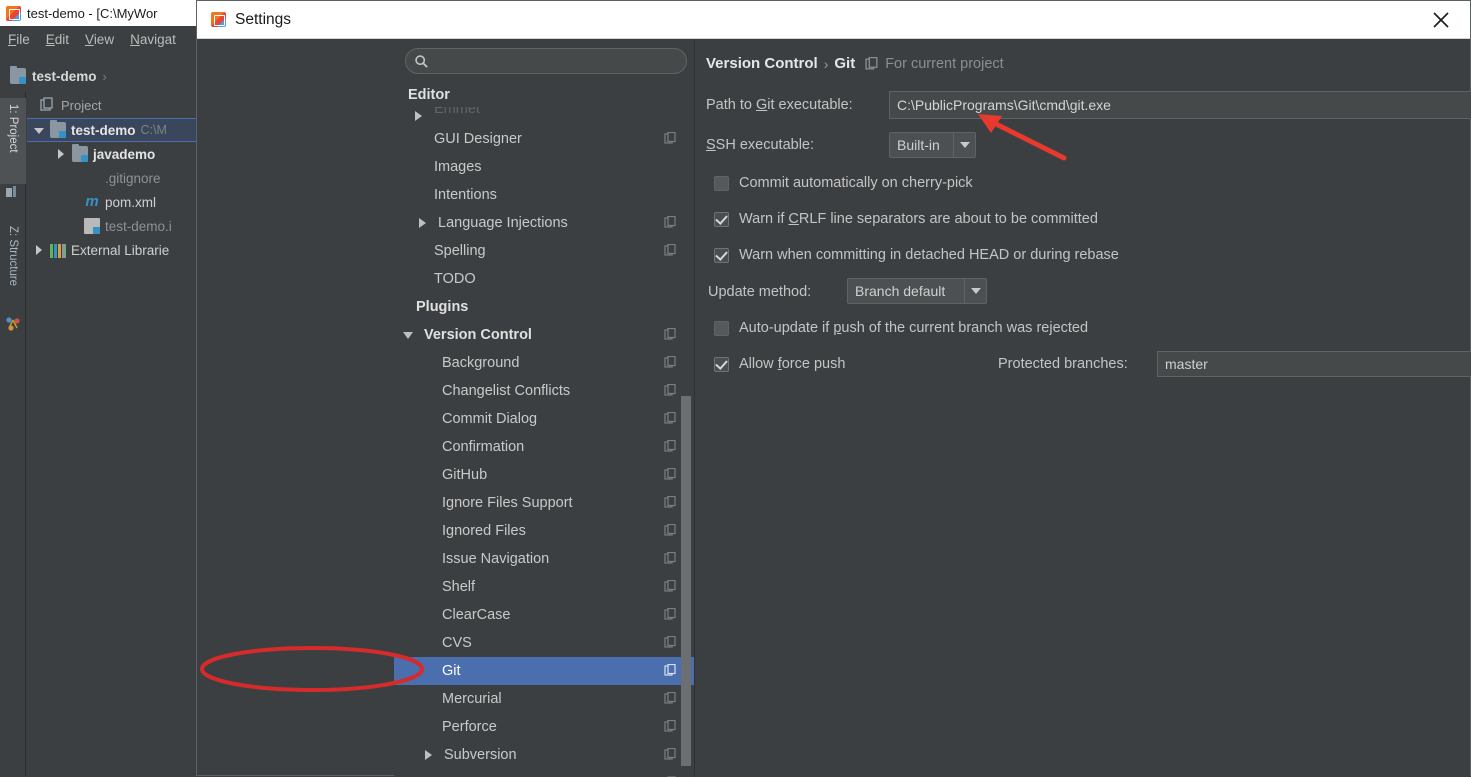  Describe the element at coordinates (544, 587) in the screenshot. I see `settings-tree-item-shelf: Shelf` at that location.